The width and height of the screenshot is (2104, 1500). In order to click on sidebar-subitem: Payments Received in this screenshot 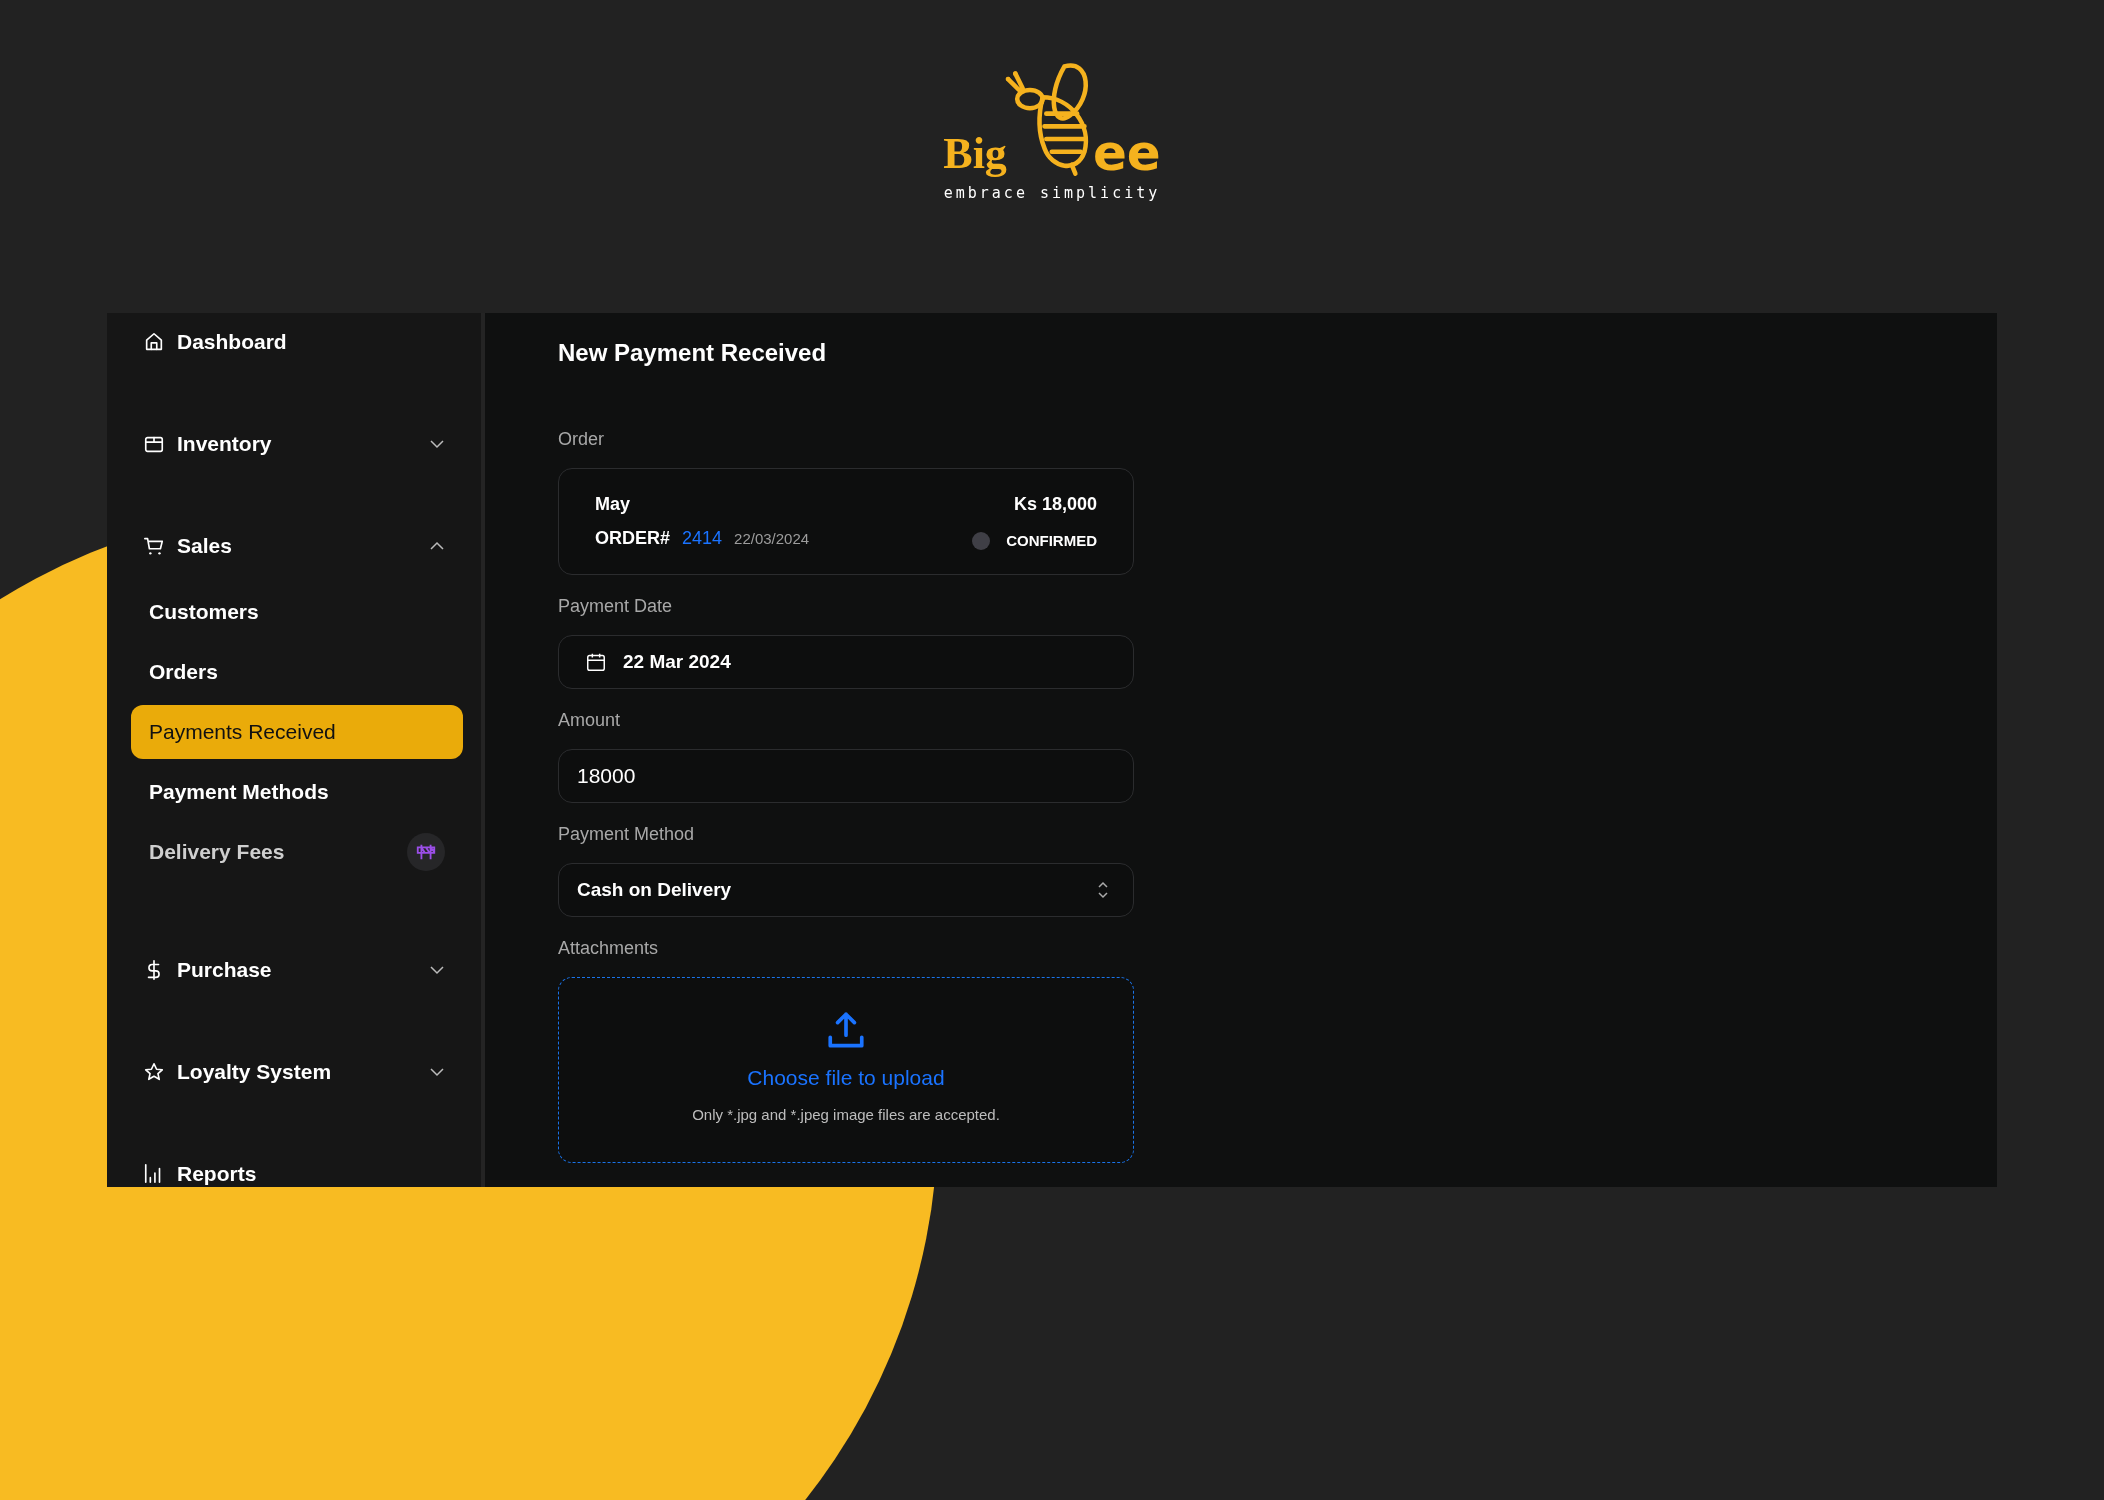, I will do `click(297, 732)`.